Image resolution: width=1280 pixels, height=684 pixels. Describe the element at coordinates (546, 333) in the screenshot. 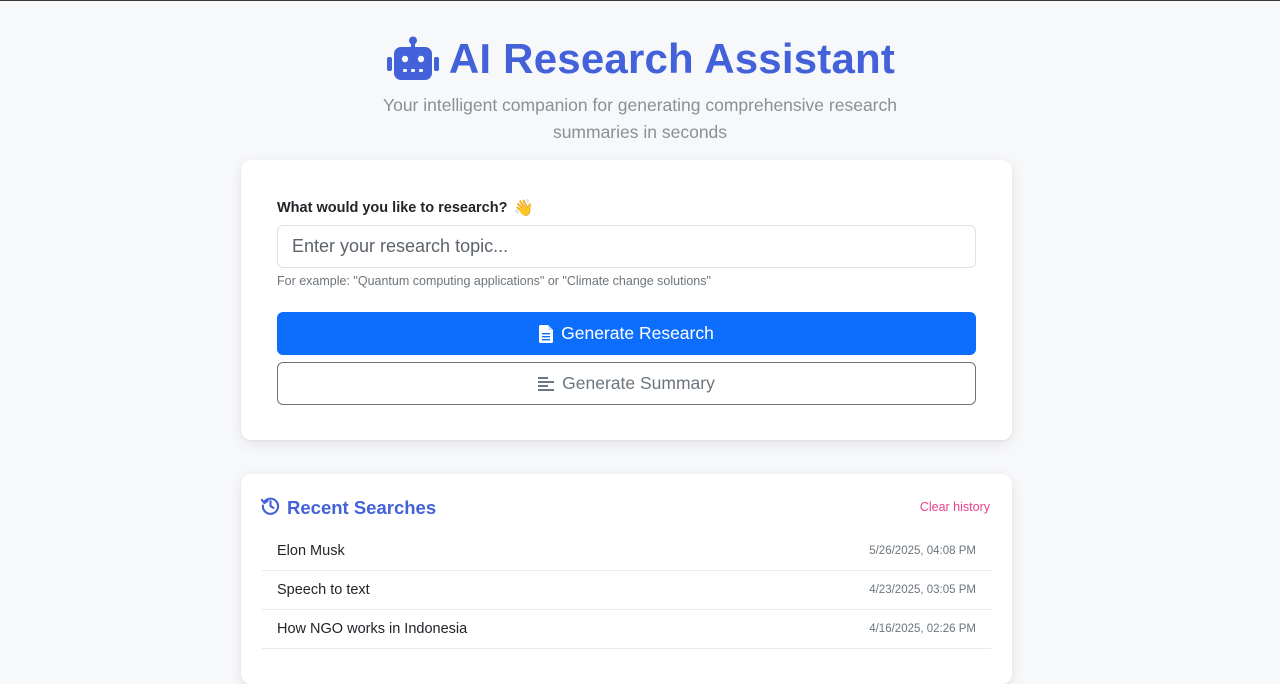

I see `file-text-icon` at that location.